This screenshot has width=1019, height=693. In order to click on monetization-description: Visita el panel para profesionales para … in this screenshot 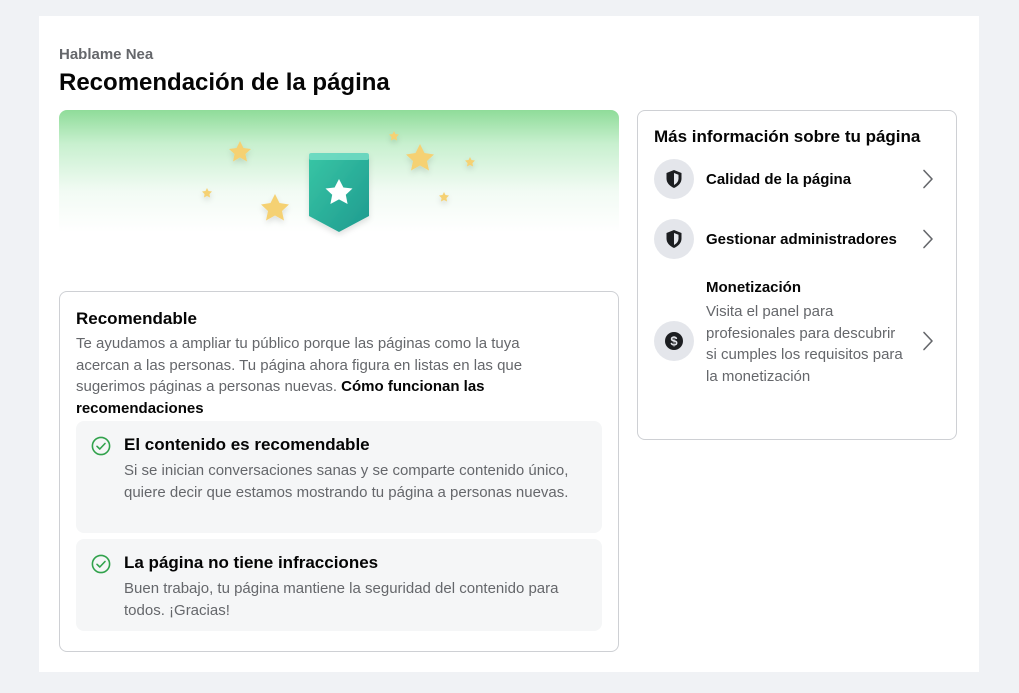, I will do `click(804, 344)`.